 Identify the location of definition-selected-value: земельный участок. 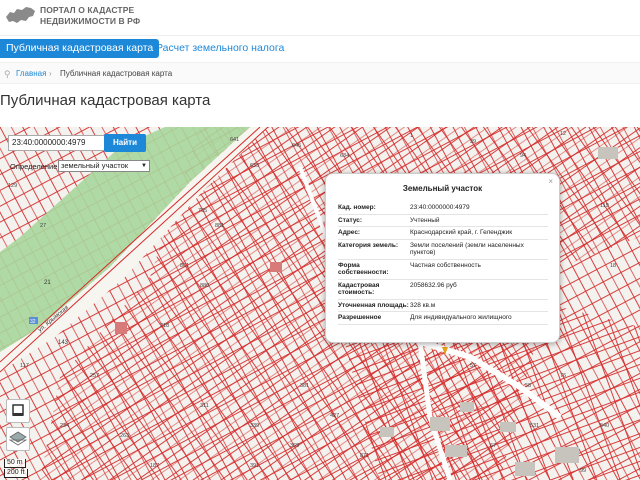
(95, 165).